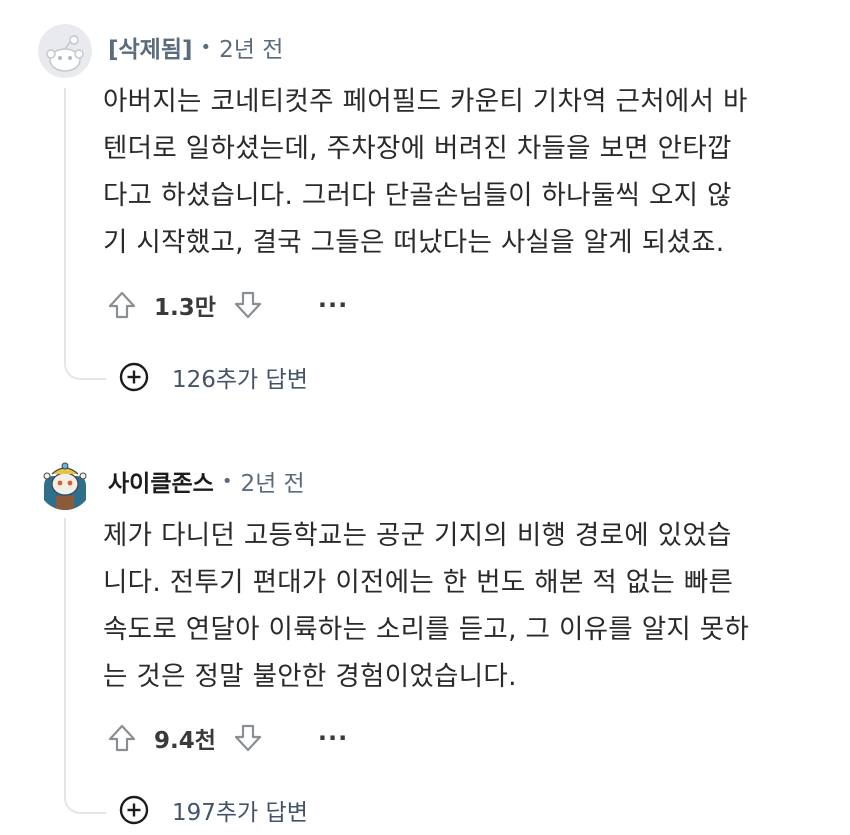 The height and width of the screenshot is (835, 850). I want to click on avatar-default, so click(65, 51).